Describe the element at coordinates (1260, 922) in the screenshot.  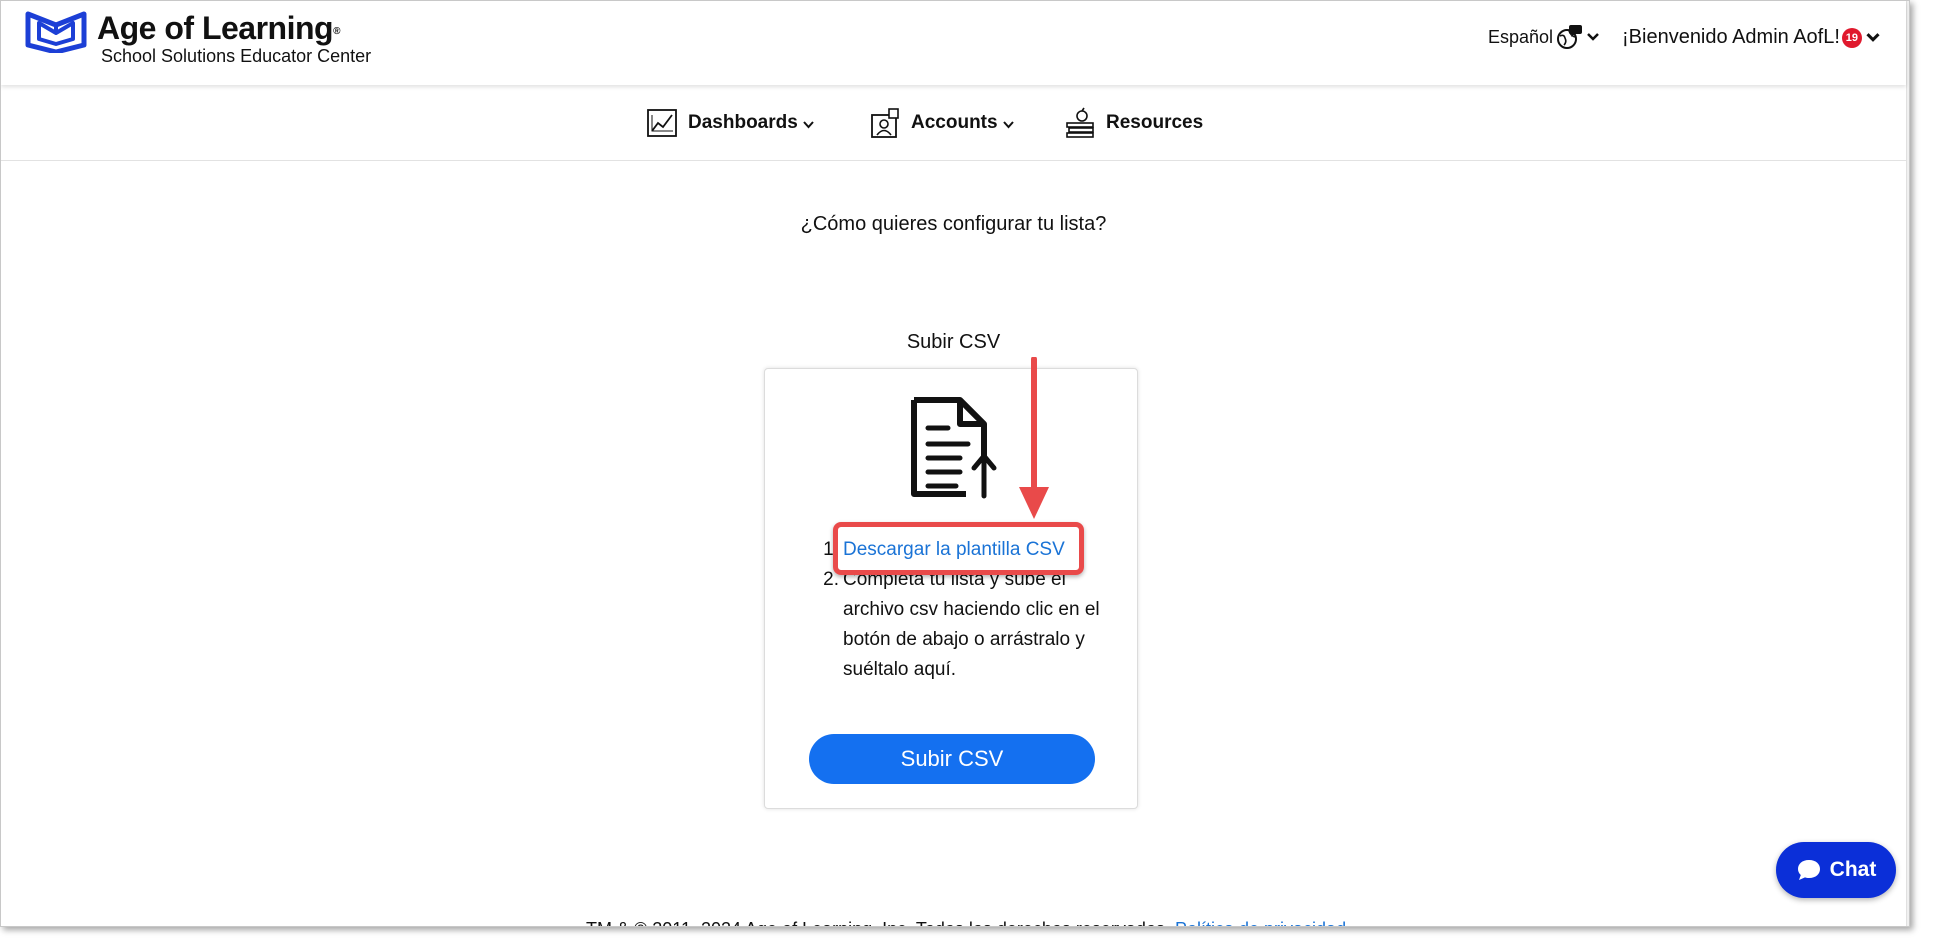
I see `privacy-link: Política de privacidad` at that location.